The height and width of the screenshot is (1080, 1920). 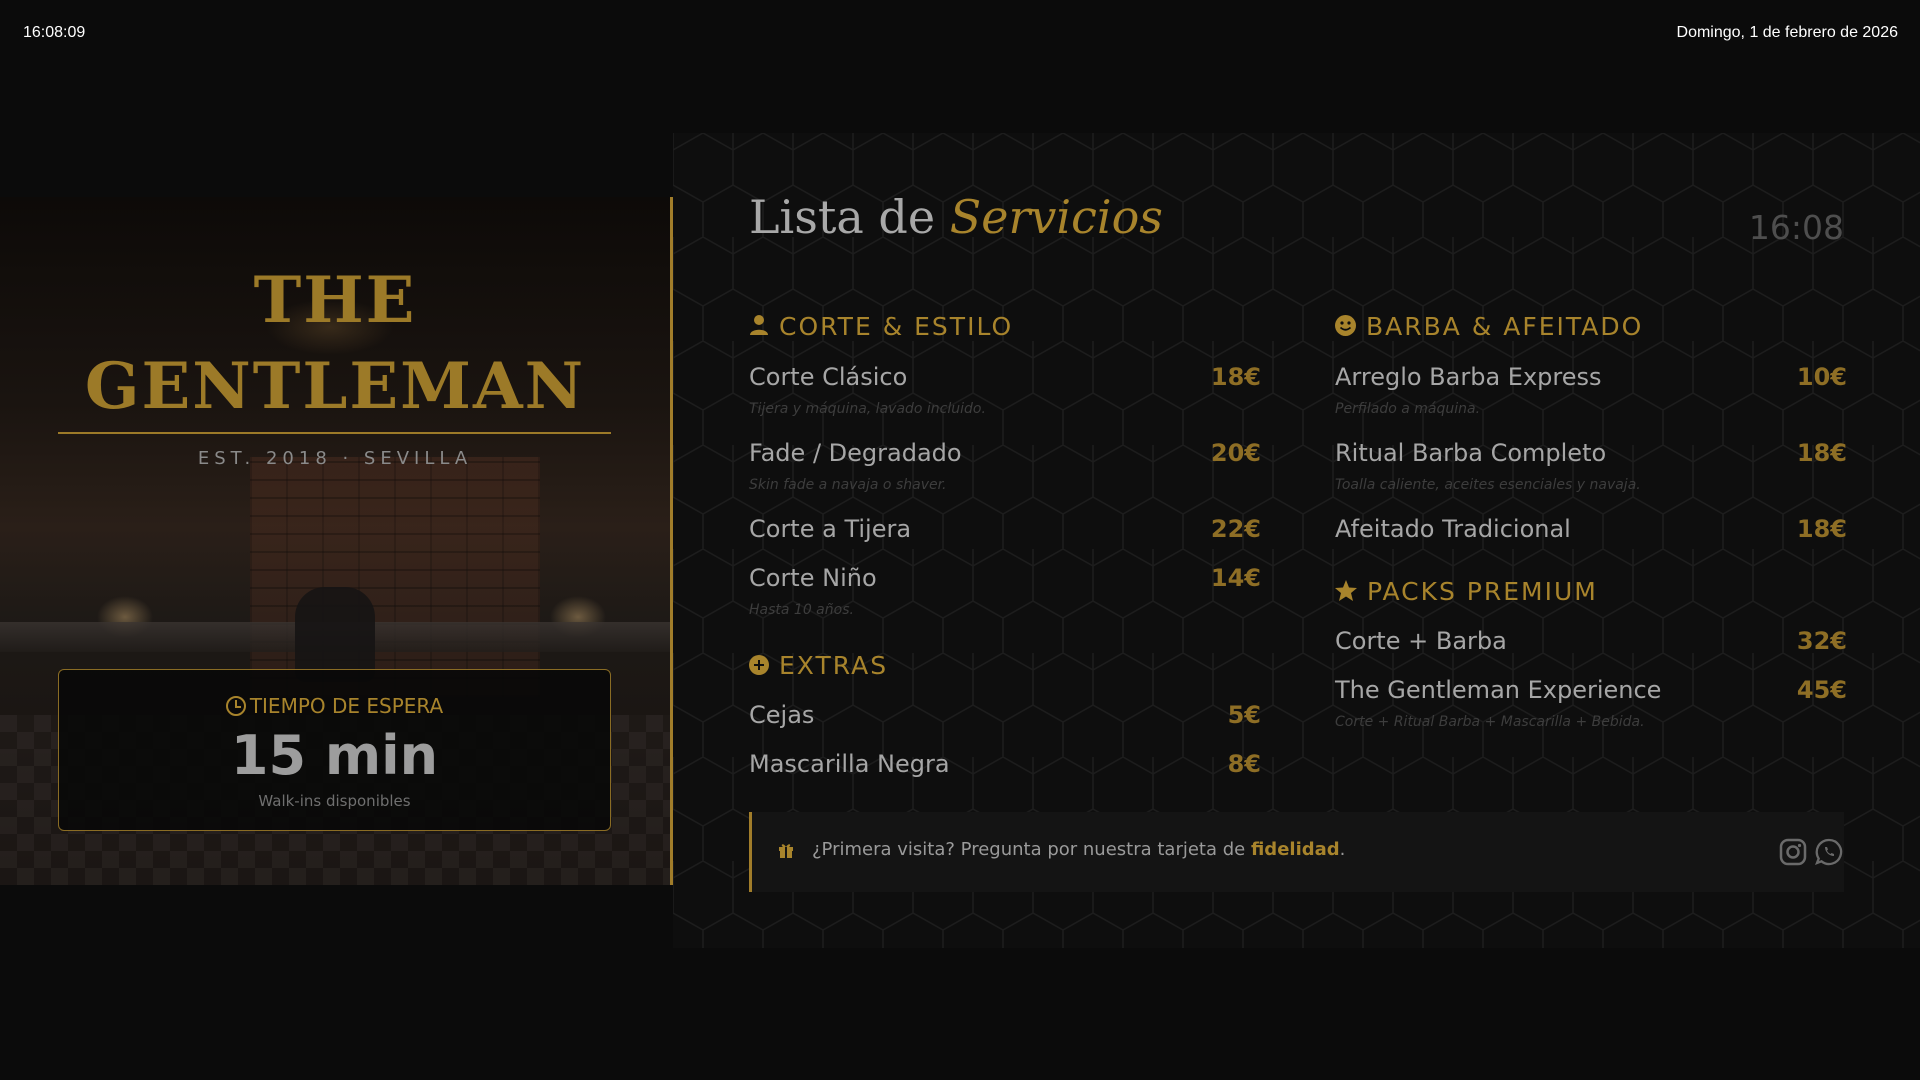 What do you see at coordinates (335, 634) in the screenshot?
I see `barber-chair-background` at bounding box center [335, 634].